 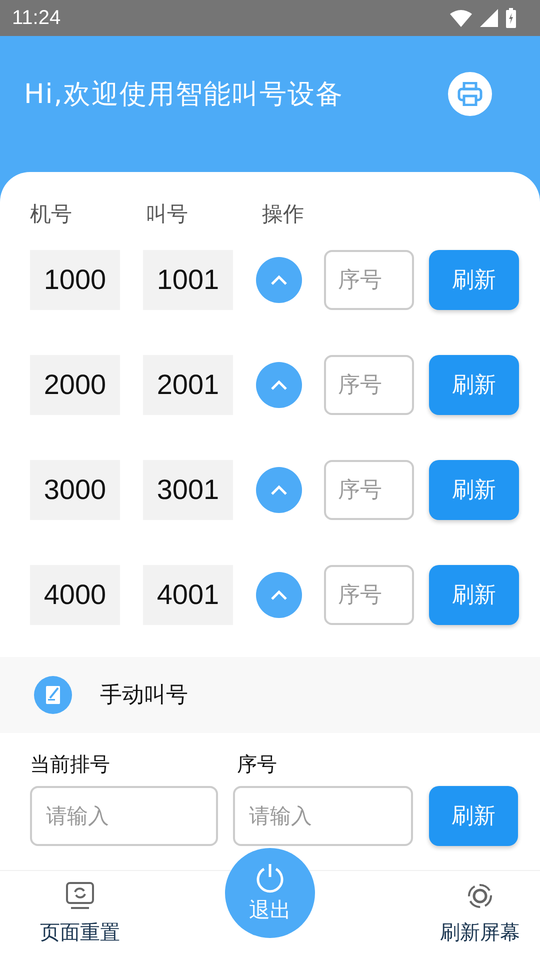 I want to click on battery-icon, so click(x=511, y=18).